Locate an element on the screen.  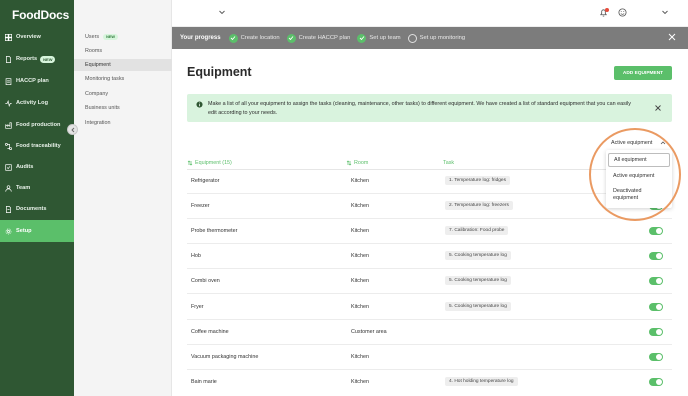
task-tag: 7. Calibration: Food probe is located at coordinates (477, 230).